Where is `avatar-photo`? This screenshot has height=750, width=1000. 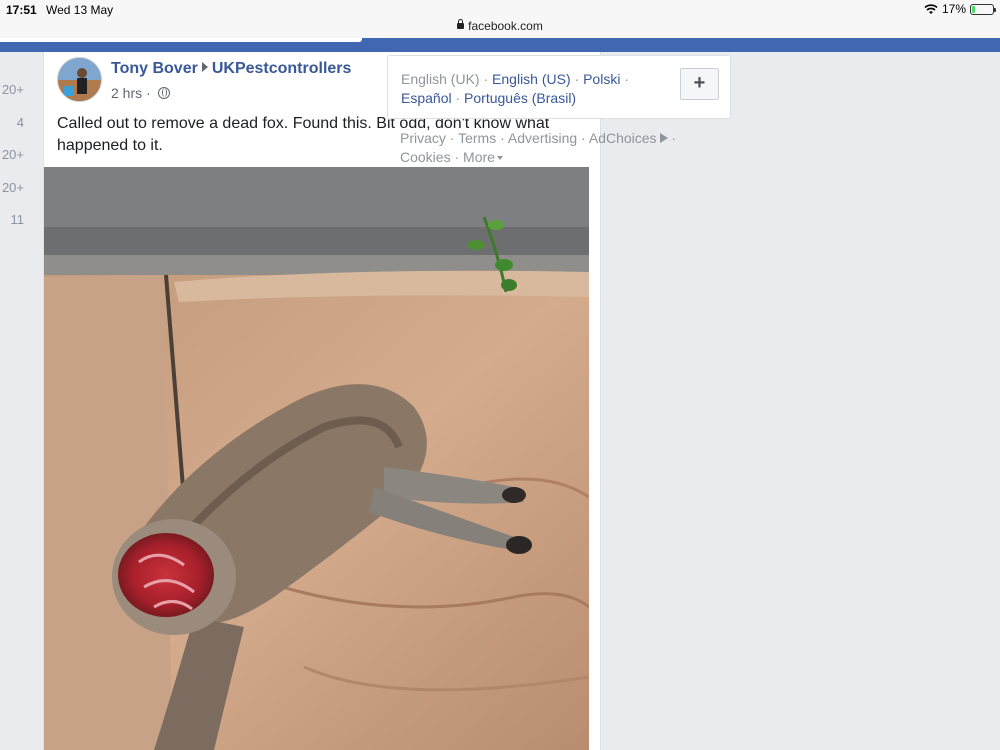
avatar-photo is located at coordinates (79, 79).